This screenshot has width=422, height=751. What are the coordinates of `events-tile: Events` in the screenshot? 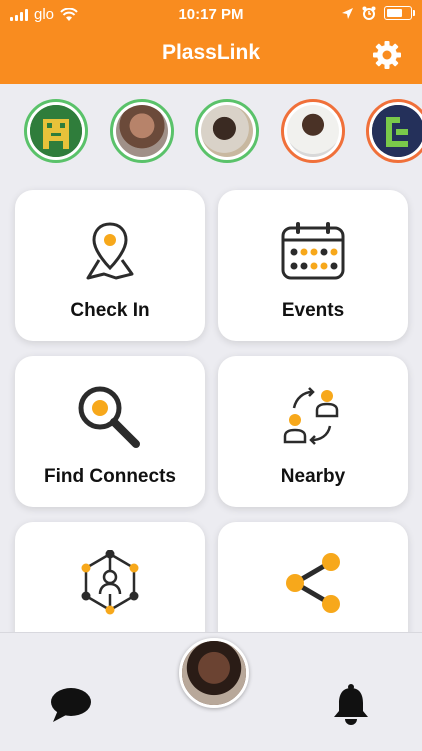 It's located at (313, 265).